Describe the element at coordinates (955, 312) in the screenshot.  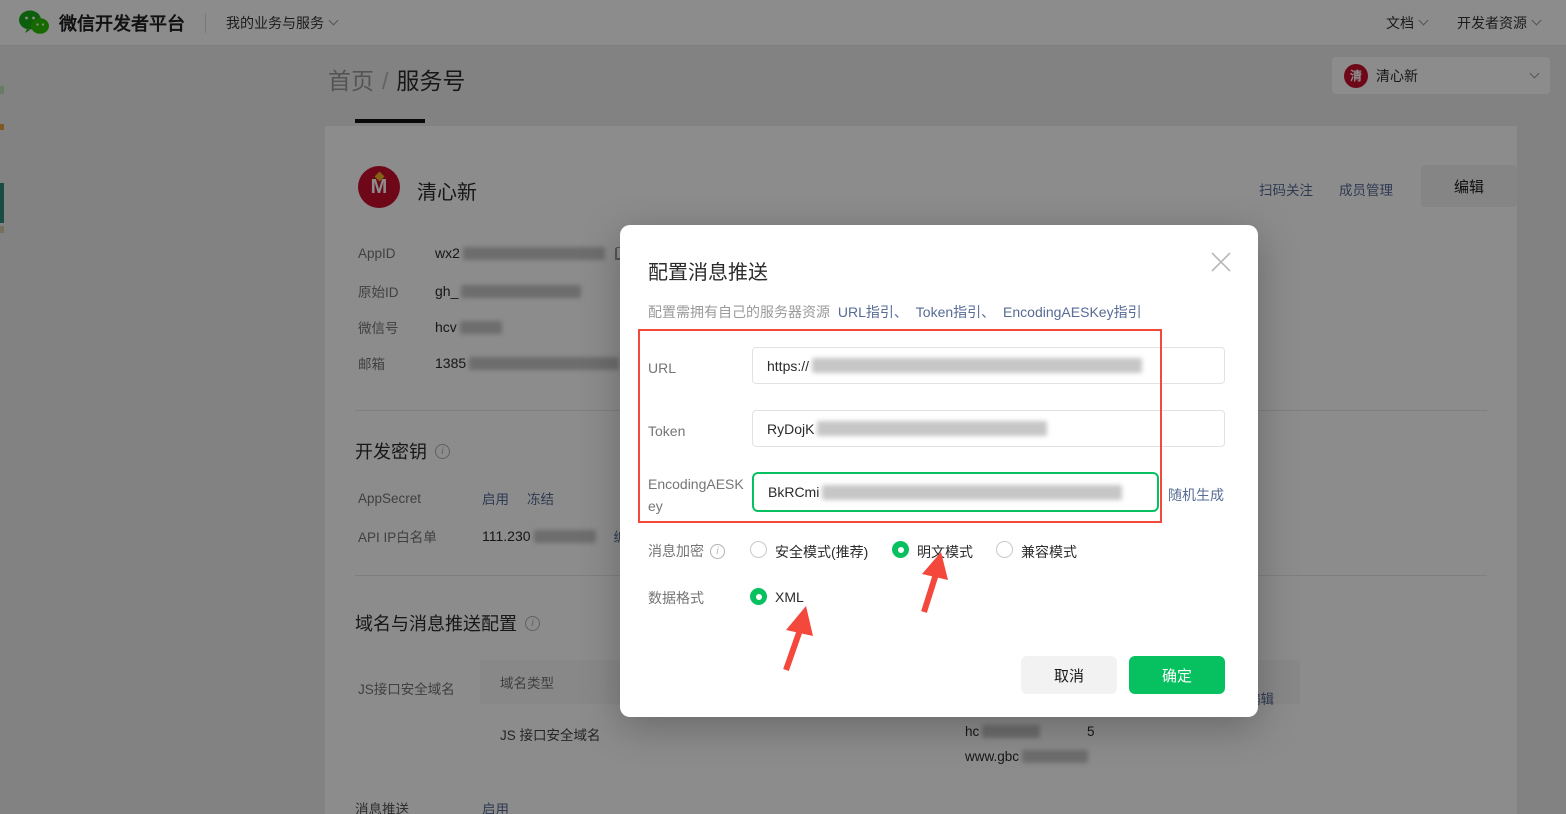
I see `token-guide-link: Token指引、` at that location.